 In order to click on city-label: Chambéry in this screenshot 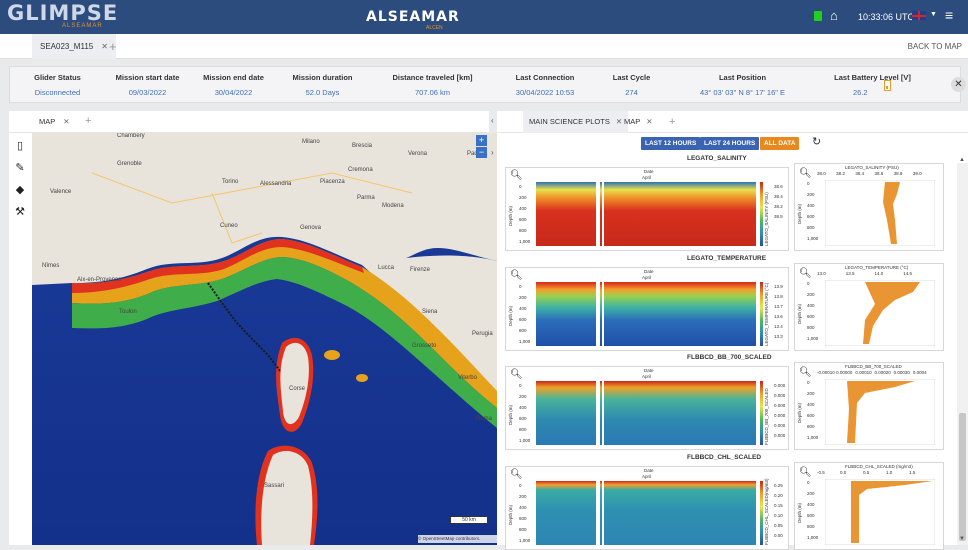, I will do `click(131, 136)`.